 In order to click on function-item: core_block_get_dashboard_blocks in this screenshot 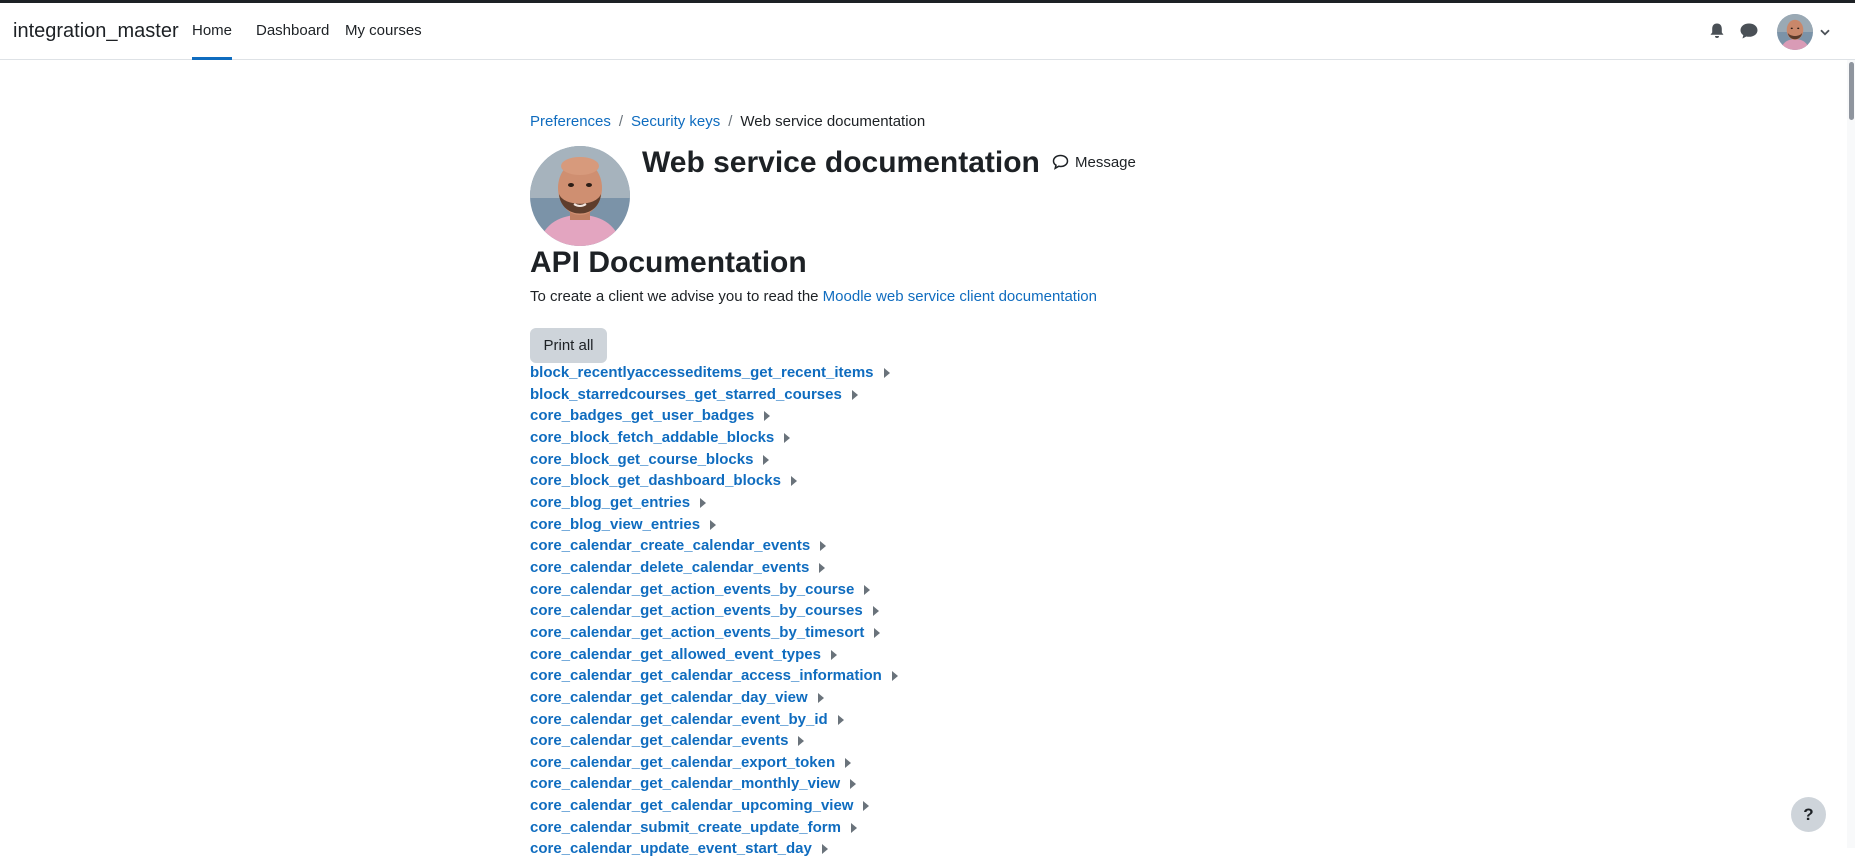, I will do `click(714, 481)`.